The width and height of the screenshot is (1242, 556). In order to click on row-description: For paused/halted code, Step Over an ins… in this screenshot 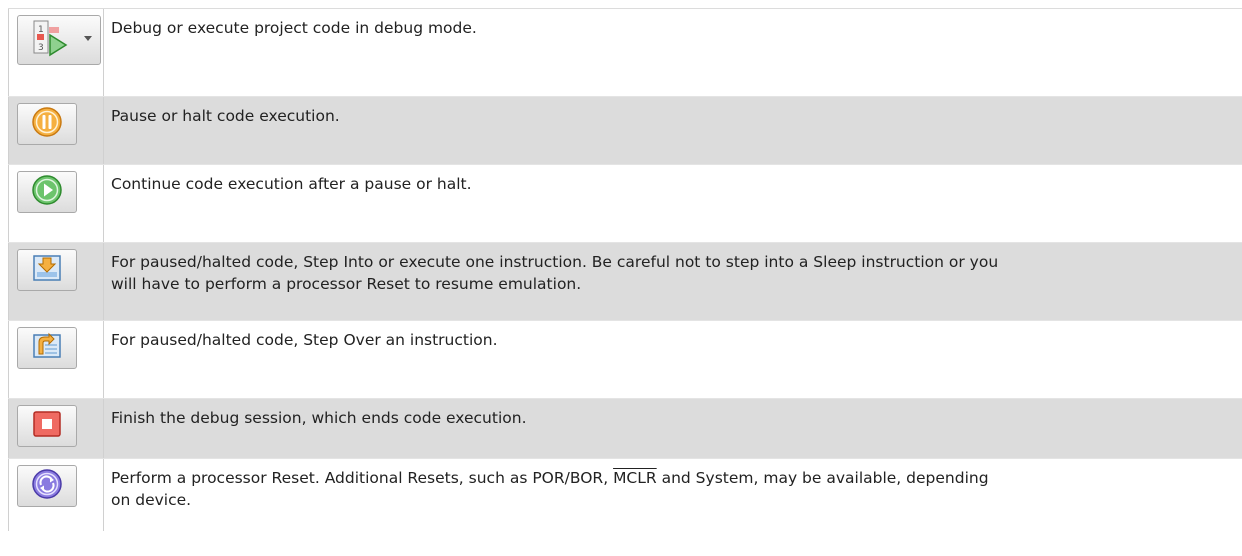, I will do `click(304, 340)`.